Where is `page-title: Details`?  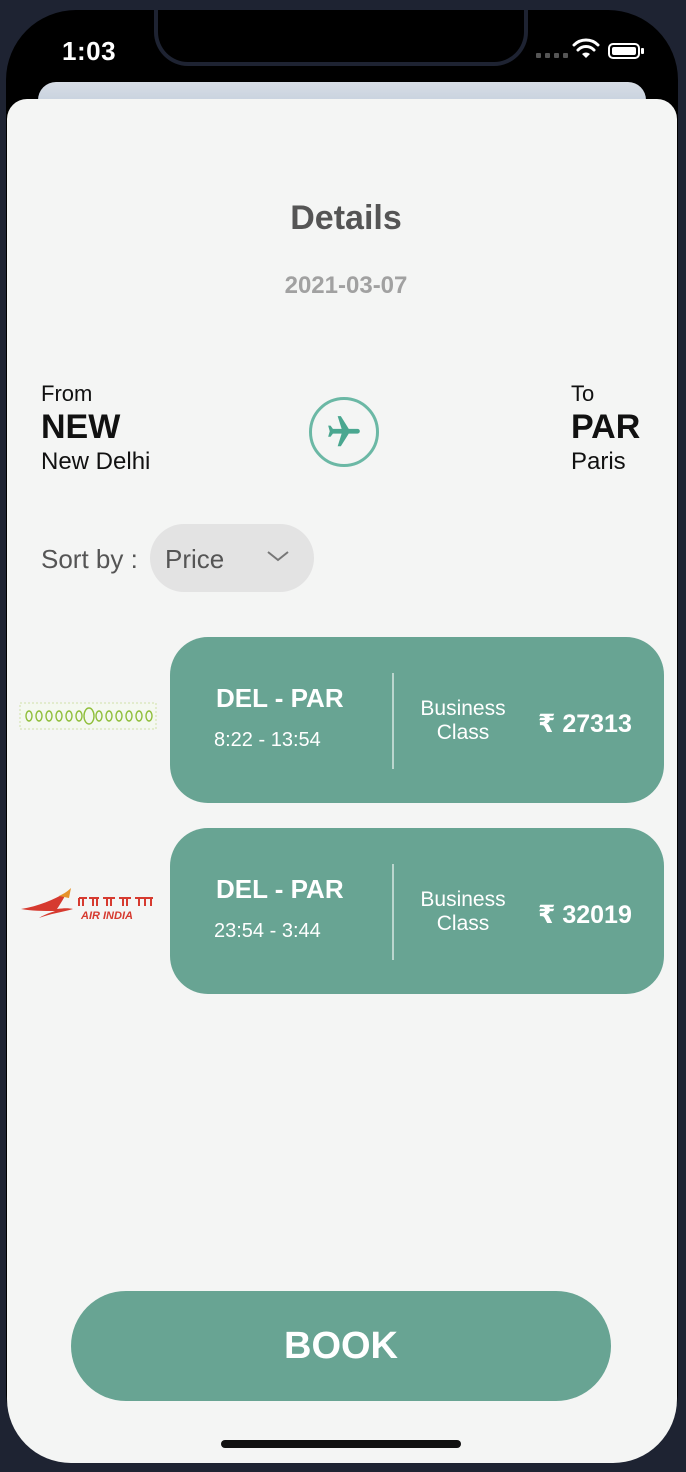 page-title: Details is located at coordinates (346, 218).